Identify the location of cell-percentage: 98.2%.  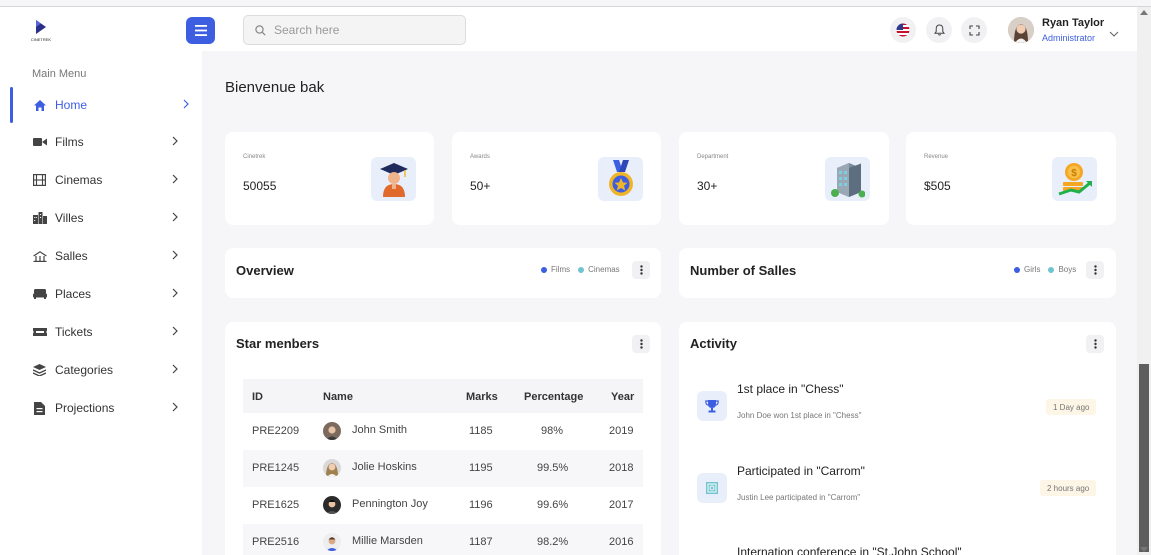
(553, 542).